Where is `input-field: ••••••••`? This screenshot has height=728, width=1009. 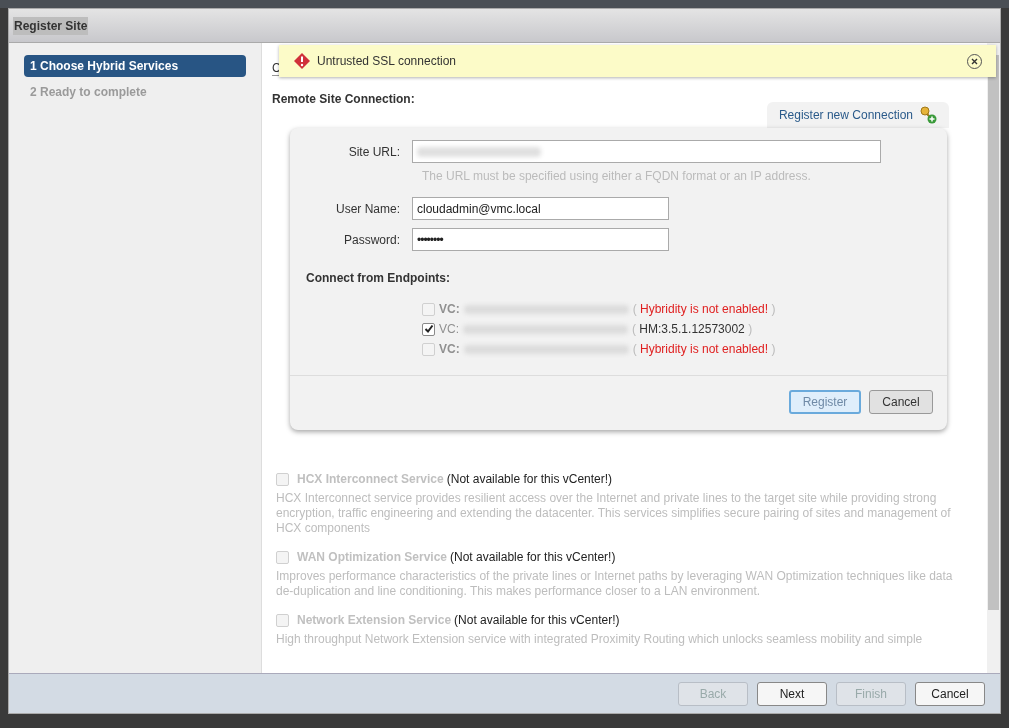
input-field: •••••••• is located at coordinates (540, 239).